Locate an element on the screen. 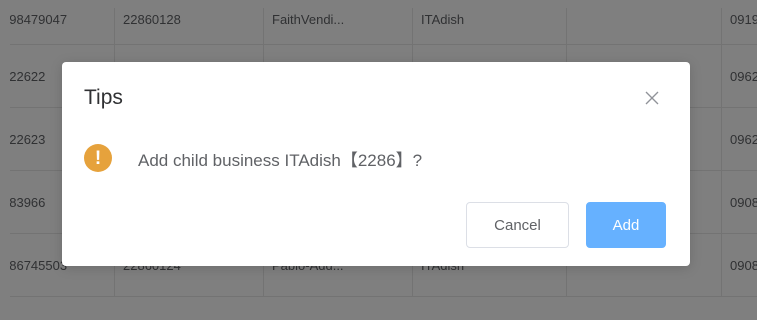  dialog-title: Tips is located at coordinates (103, 97).